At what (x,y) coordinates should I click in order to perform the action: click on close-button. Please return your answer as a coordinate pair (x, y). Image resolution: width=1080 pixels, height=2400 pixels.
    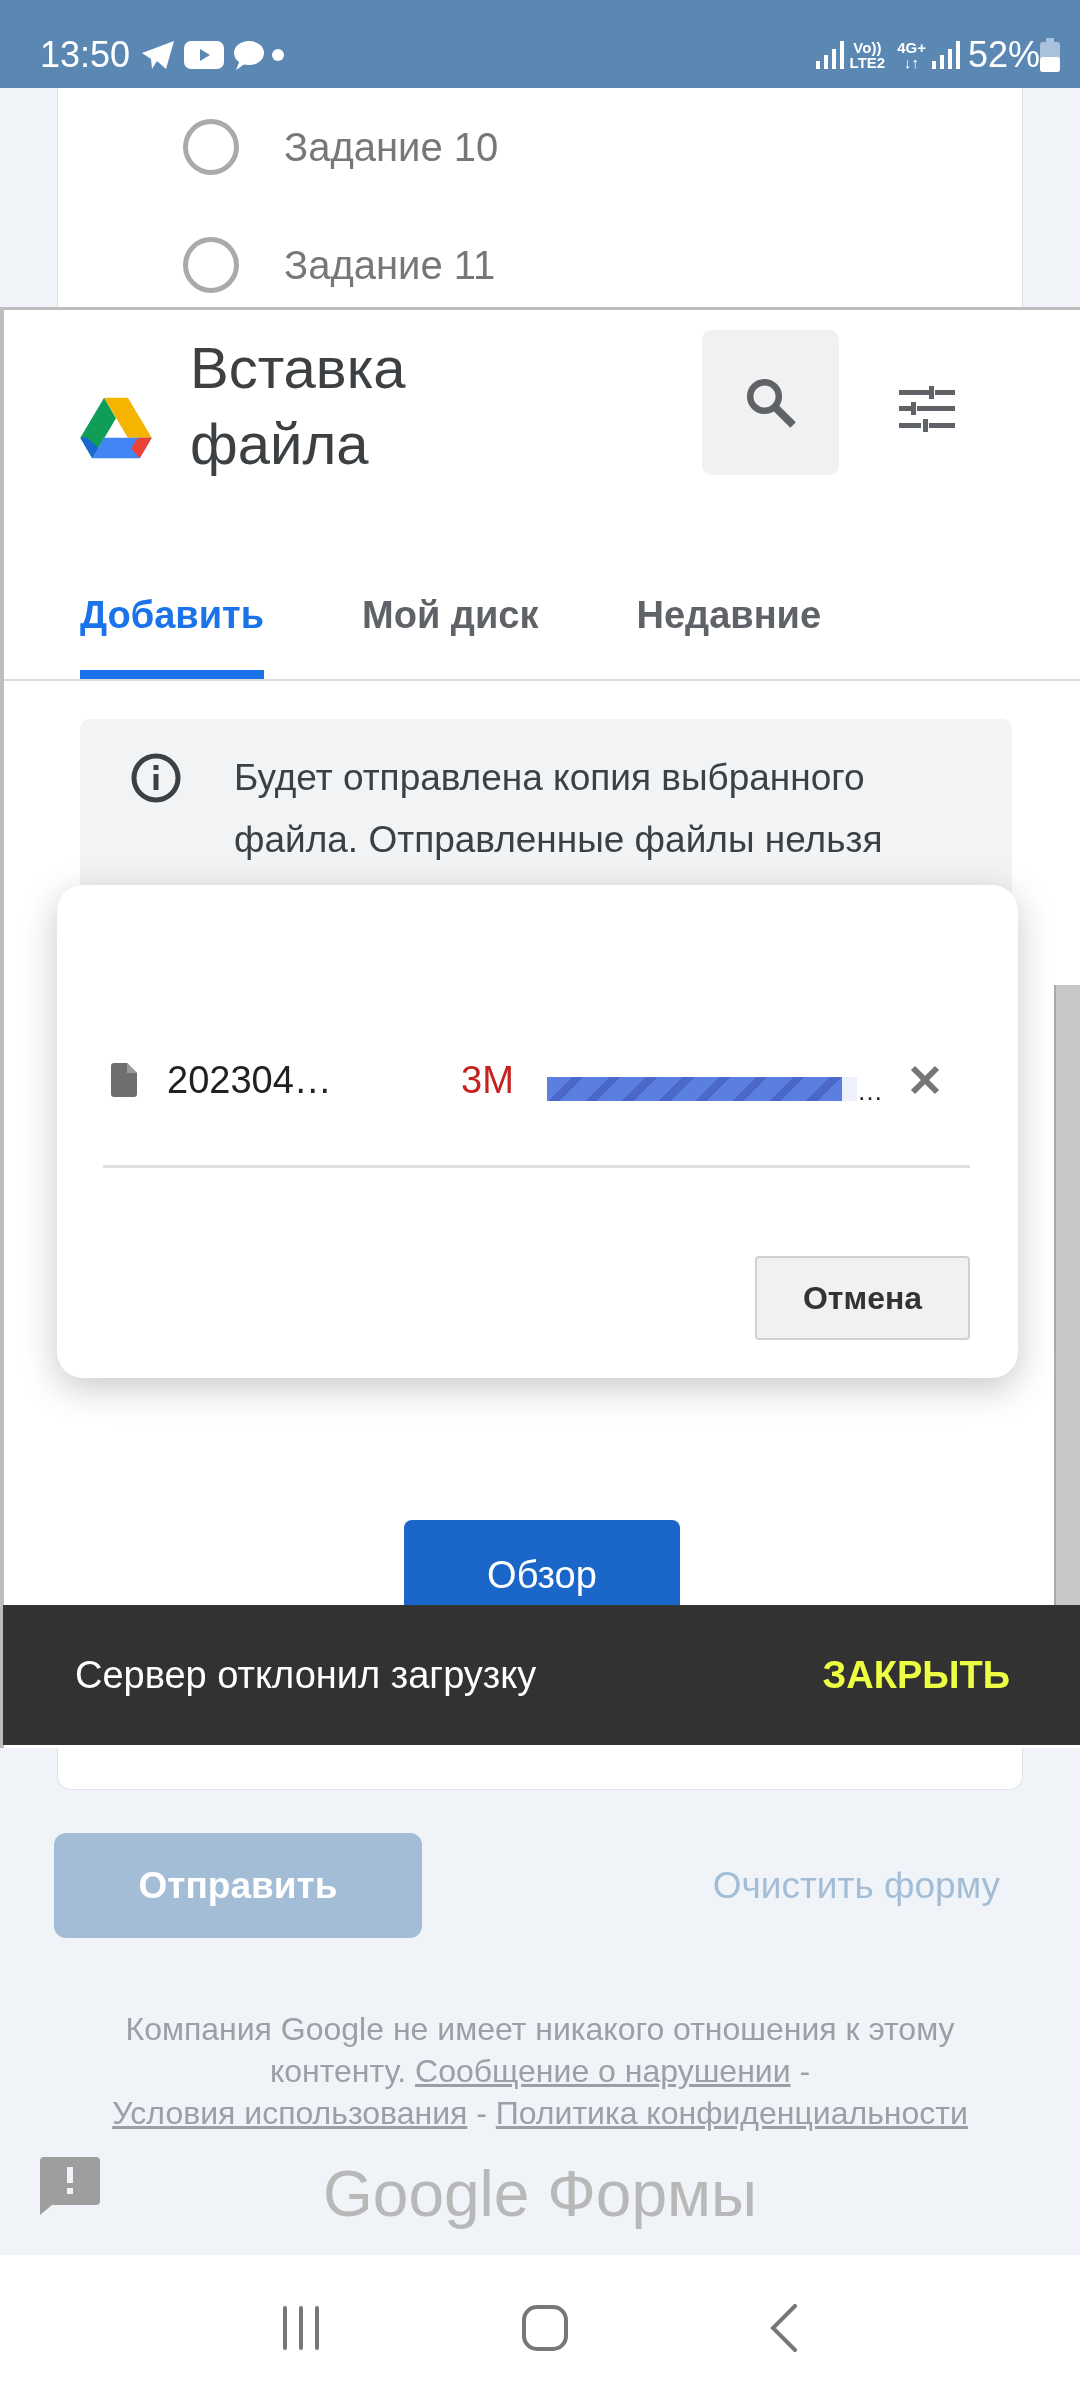
    Looking at the image, I should click on (925, 1080).